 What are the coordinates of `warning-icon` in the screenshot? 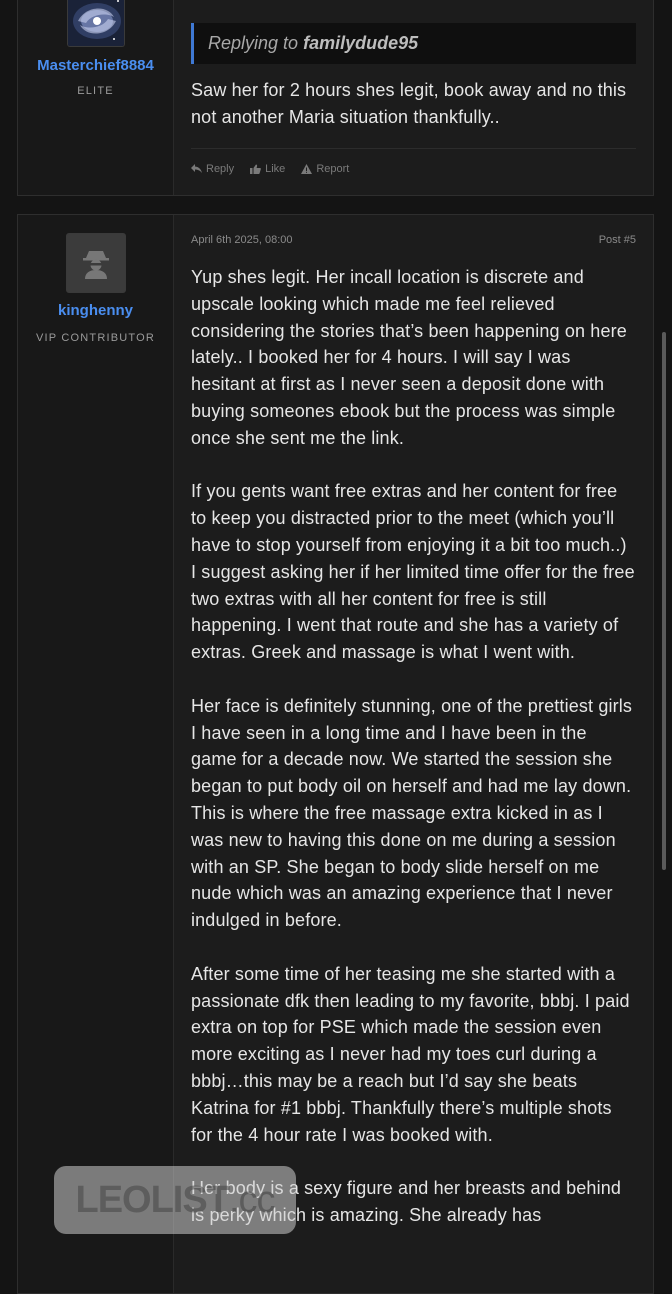 It's located at (307, 168).